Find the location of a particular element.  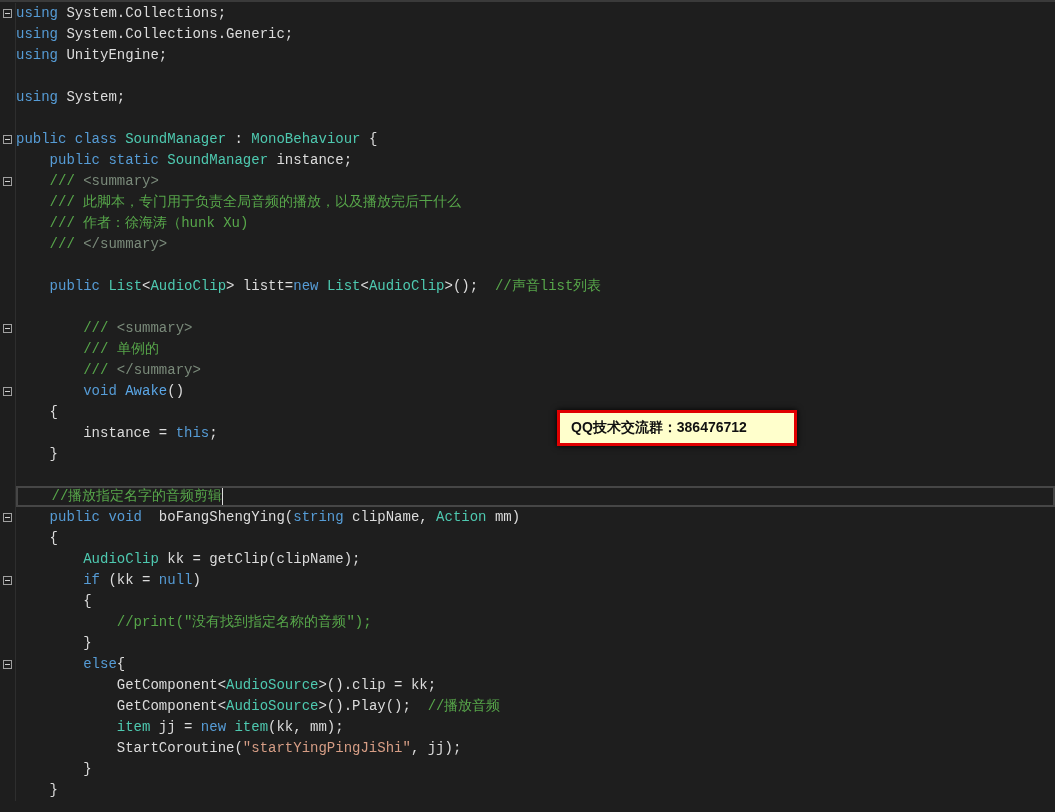

code-comment: //播放指定名字的音频剪辑 is located at coordinates (136, 496).